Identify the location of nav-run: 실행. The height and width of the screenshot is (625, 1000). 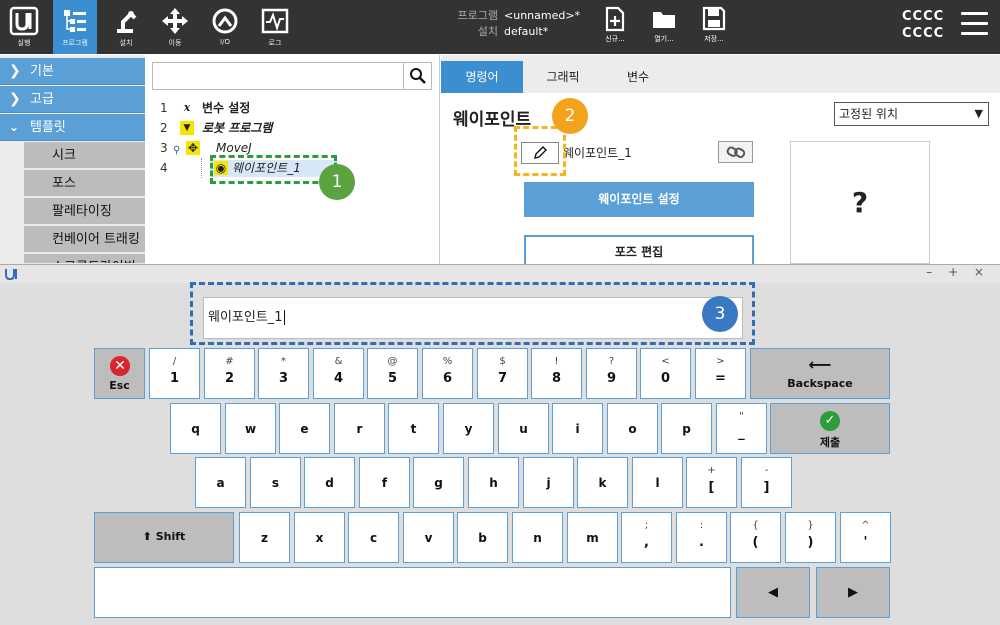
(24, 27).